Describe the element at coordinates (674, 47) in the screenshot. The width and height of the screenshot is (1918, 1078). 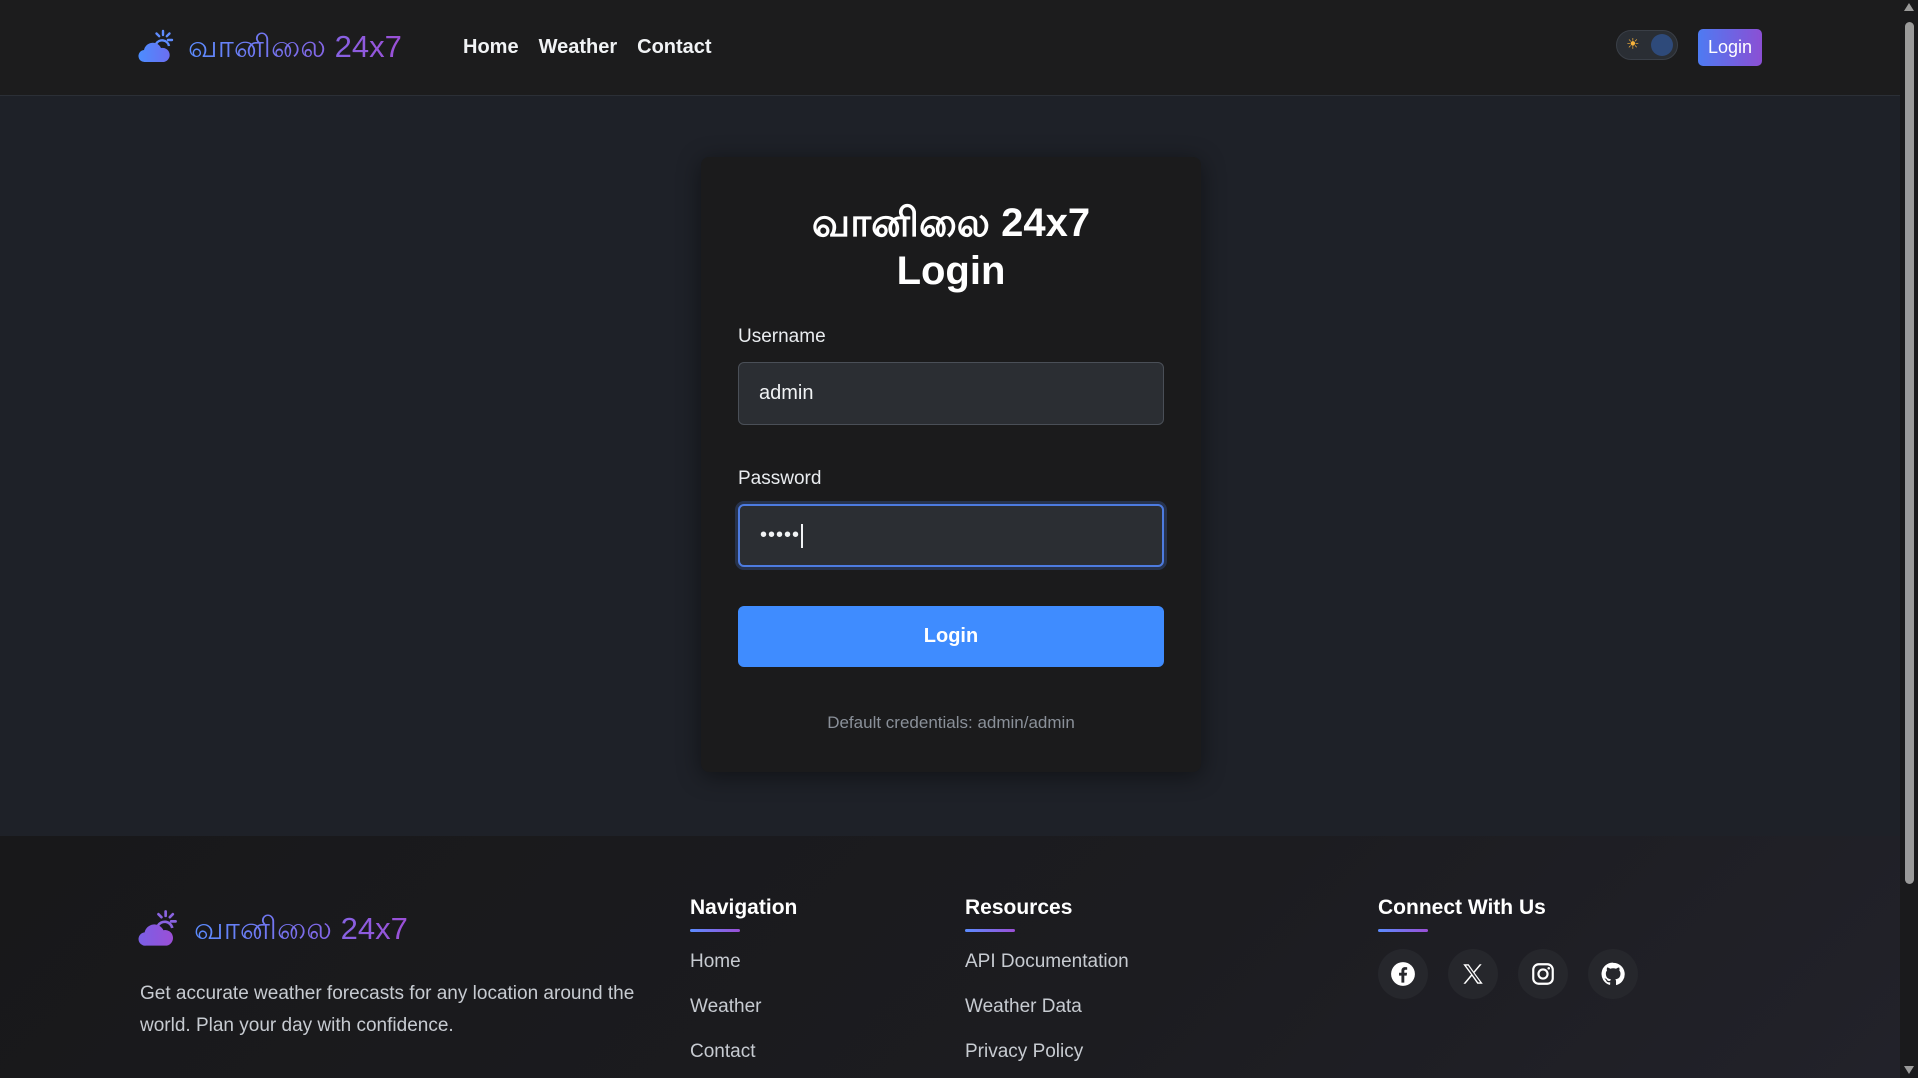
I see `nav-link-contact: Contact` at that location.